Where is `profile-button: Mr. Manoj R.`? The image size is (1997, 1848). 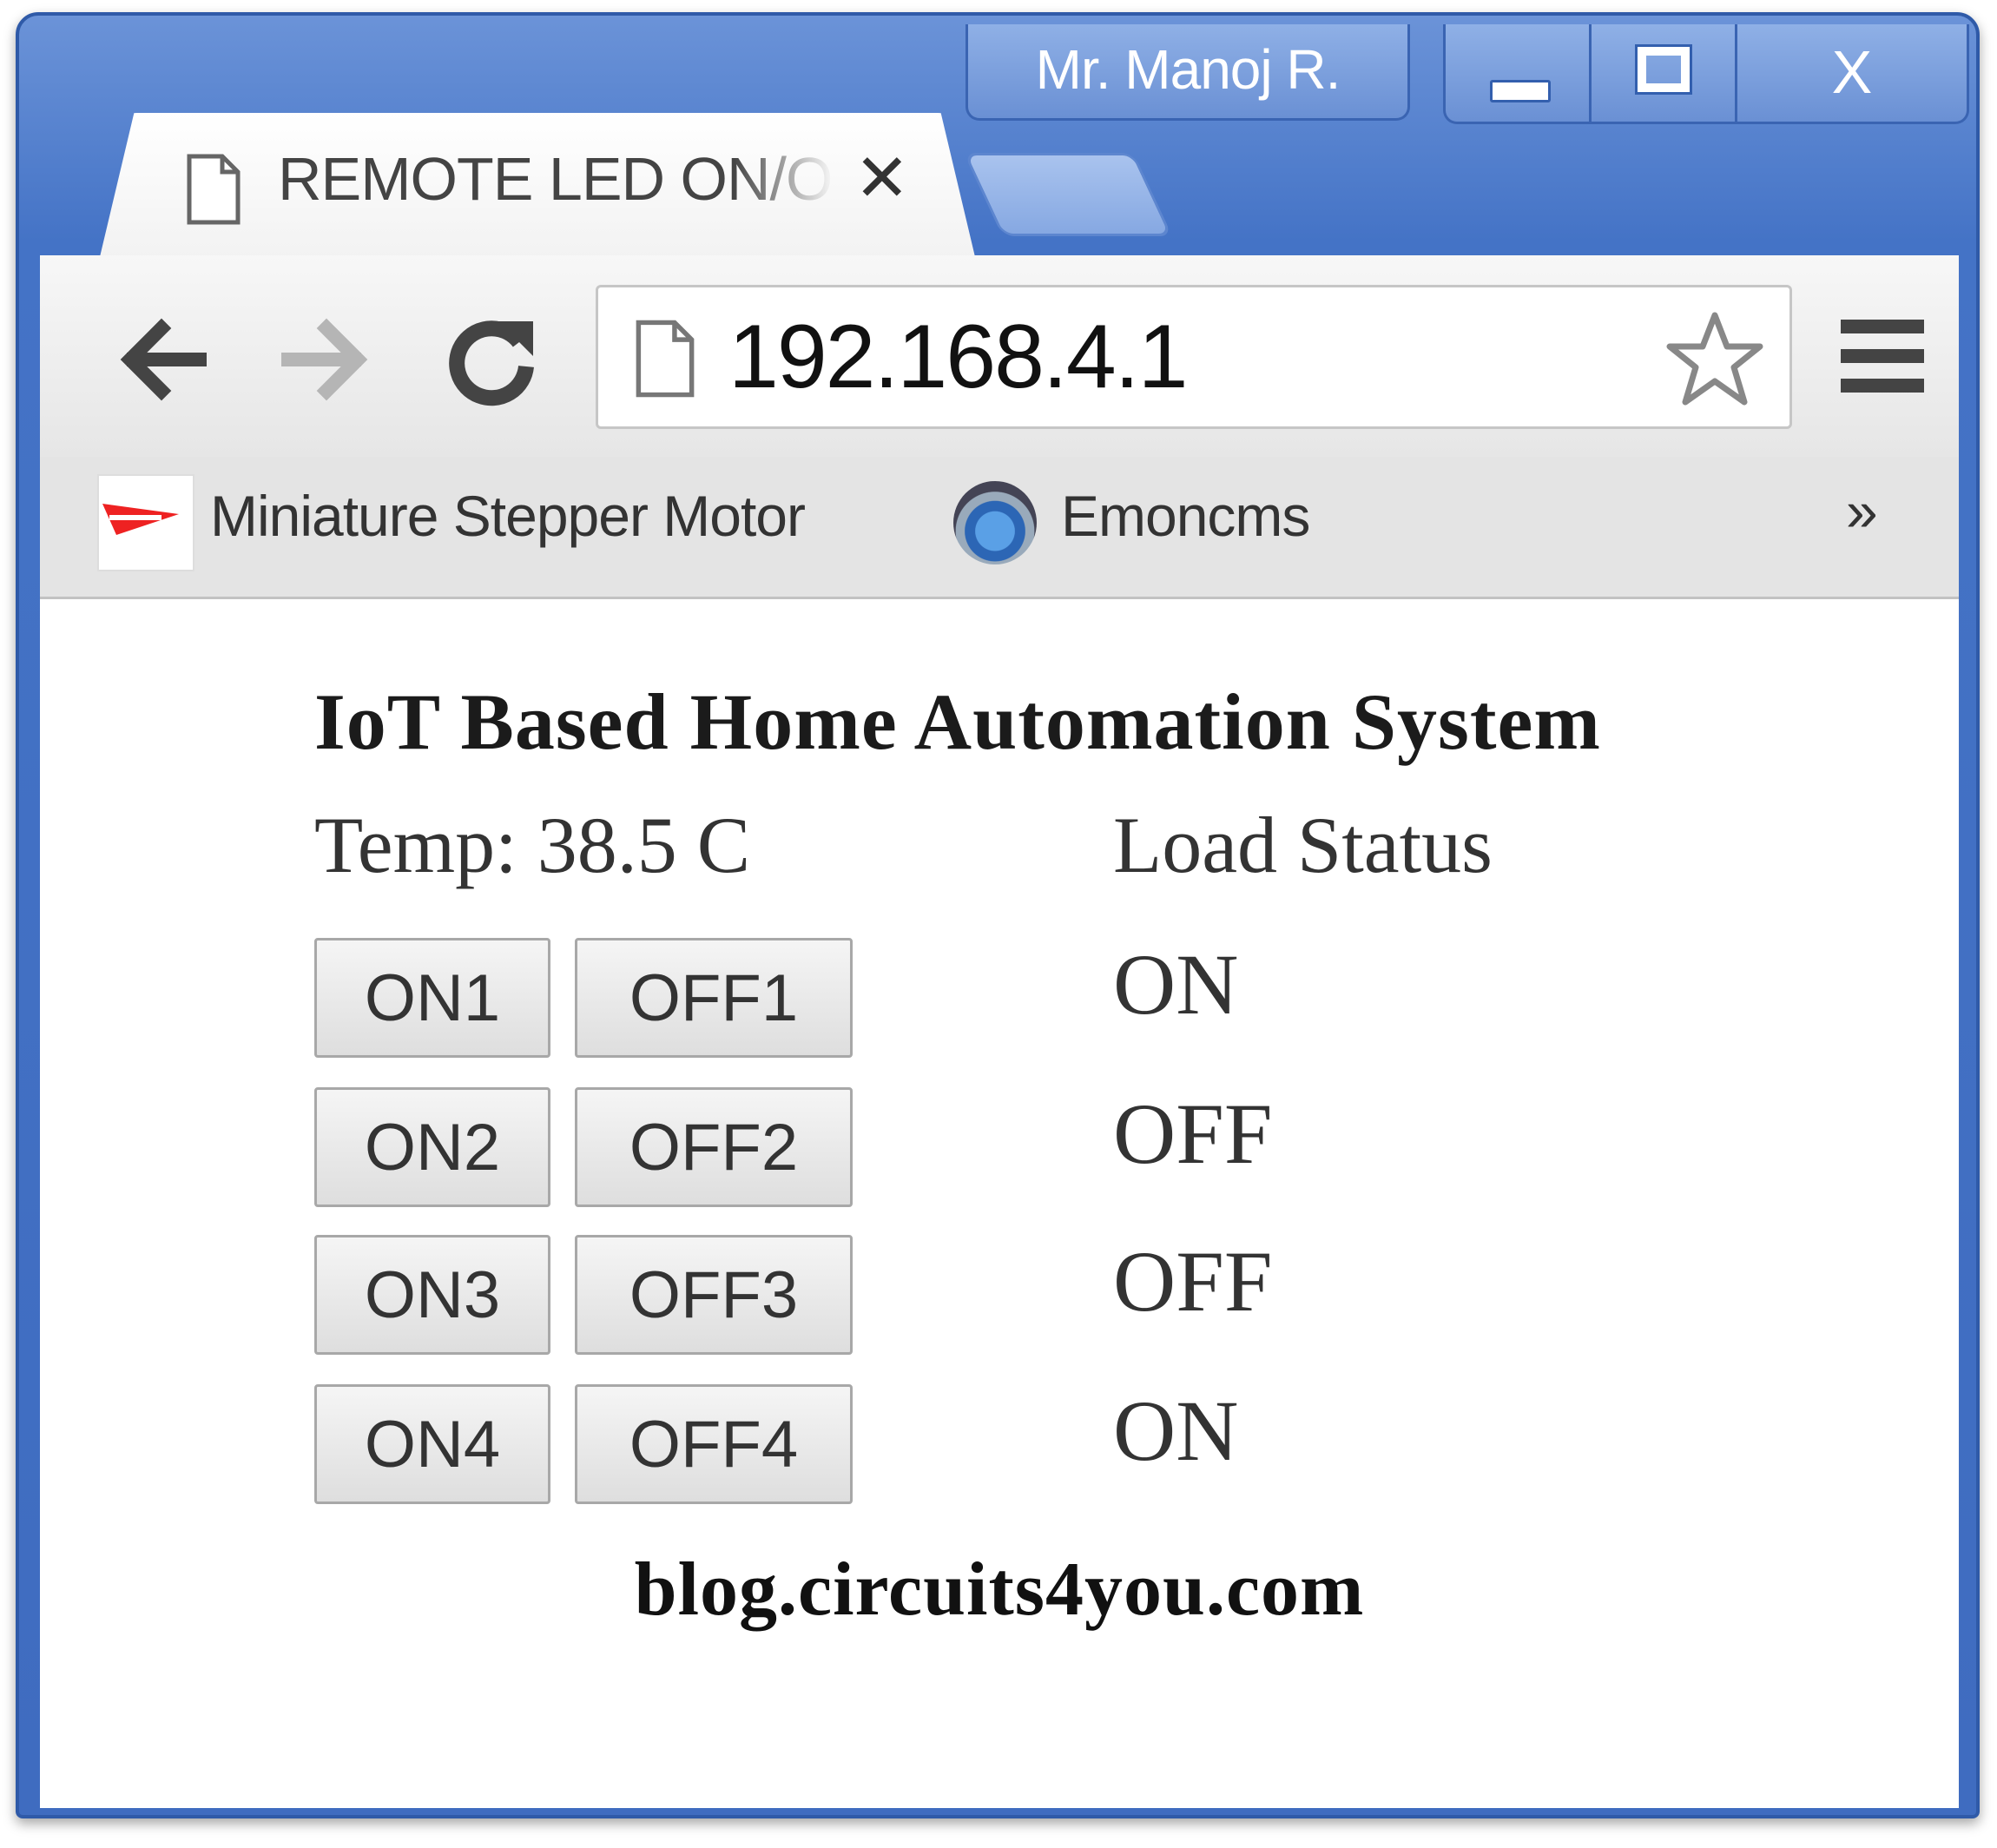 profile-button: Mr. Manoj R. is located at coordinates (1188, 72).